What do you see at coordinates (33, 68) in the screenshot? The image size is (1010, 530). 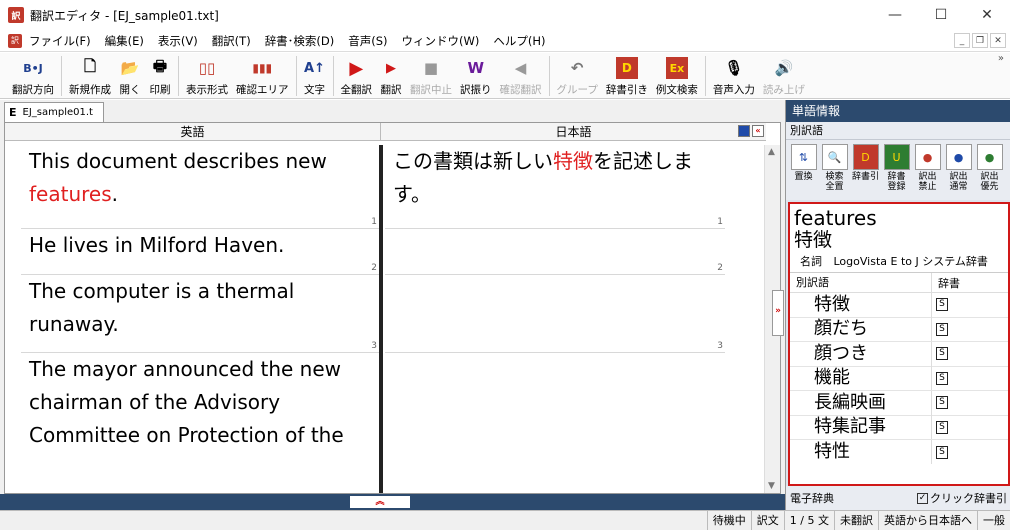 I see `bj-direction-icon: B•J` at bounding box center [33, 68].